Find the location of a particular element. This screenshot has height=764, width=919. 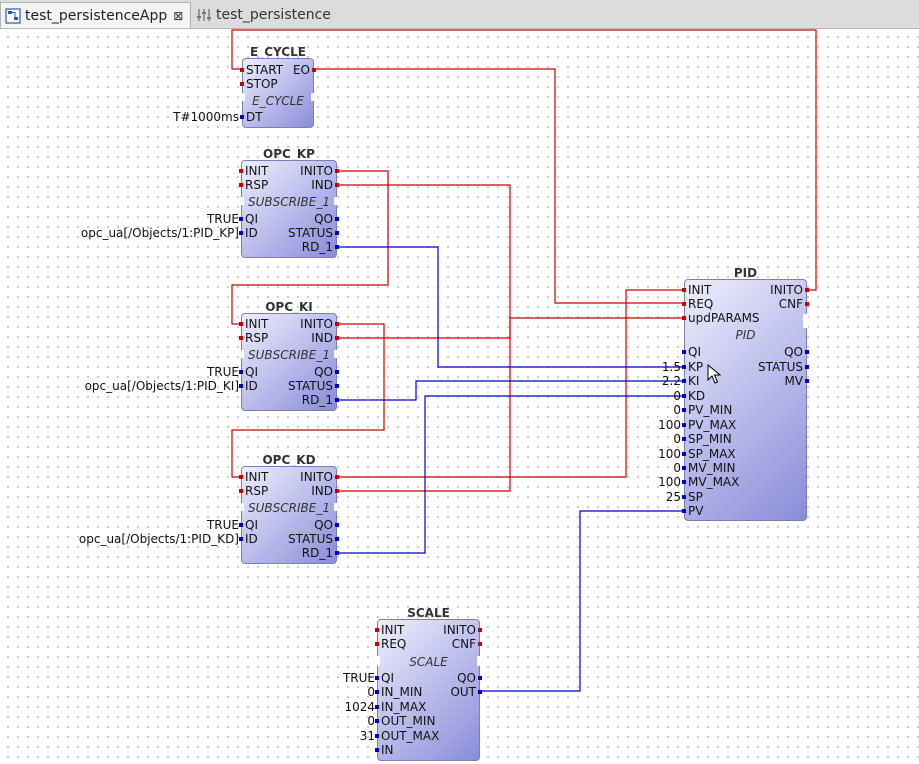

const-pid-mv-min: 0 is located at coordinates (660, 468).